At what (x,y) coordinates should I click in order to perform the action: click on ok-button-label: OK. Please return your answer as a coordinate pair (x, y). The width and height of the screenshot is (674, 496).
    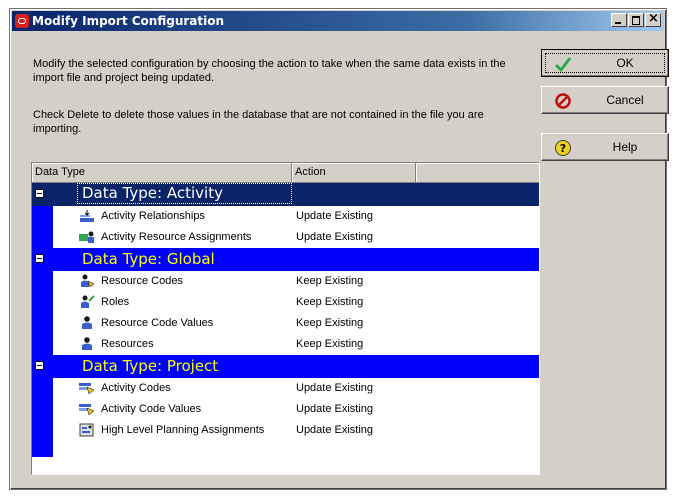
    Looking at the image, I should click on (625, 63).